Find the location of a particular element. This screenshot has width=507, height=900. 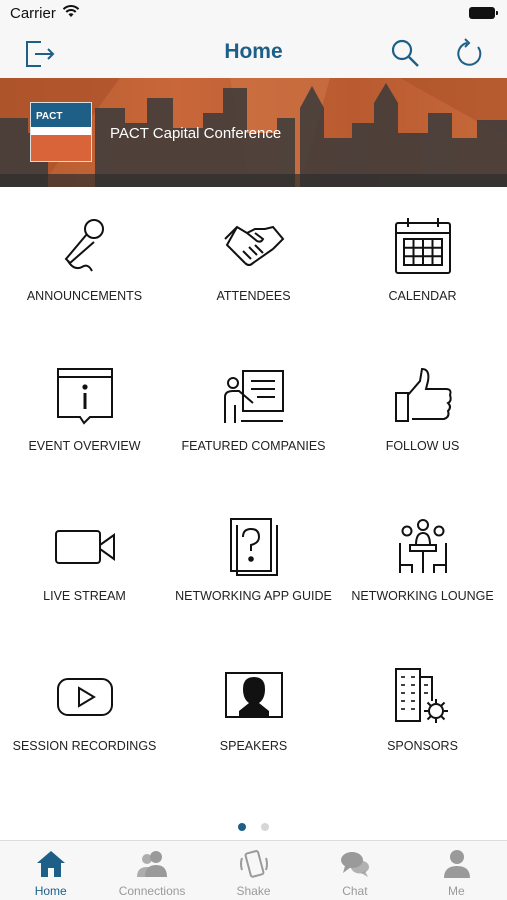

tile-session-recordings: SESSION RECORDINGS is located at coordinates (84, 712).